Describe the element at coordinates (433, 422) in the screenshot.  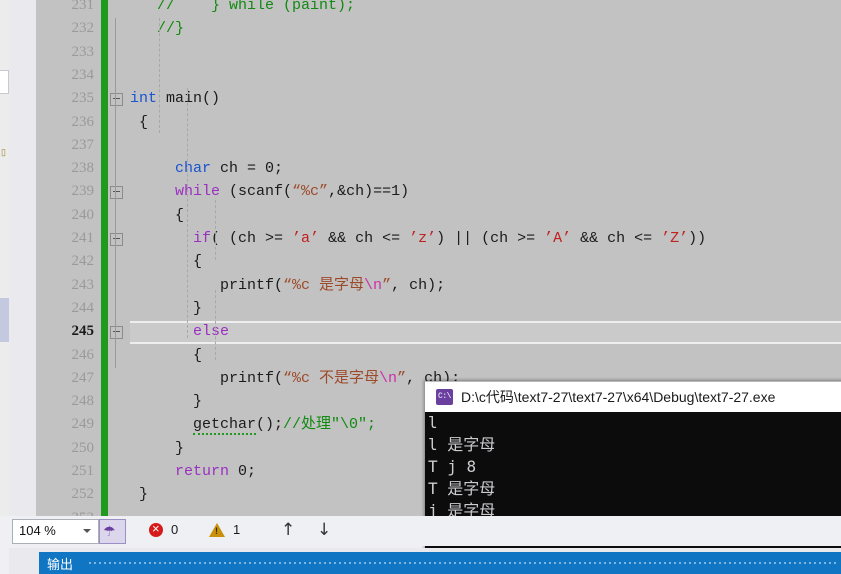
I see `console-output-line: l` at that location.